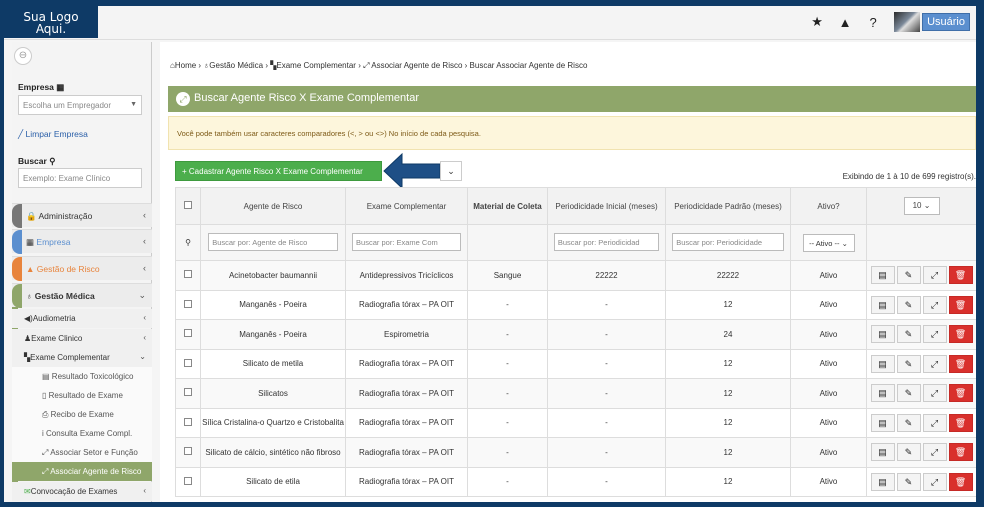 This screenshot has width=984, height=507. What do you see at coordinates (82, 295) in the screenshot?
I see `menu-gestao-medica: ♁ Gestão Médica ⌄` at bounding box center [82, 295].